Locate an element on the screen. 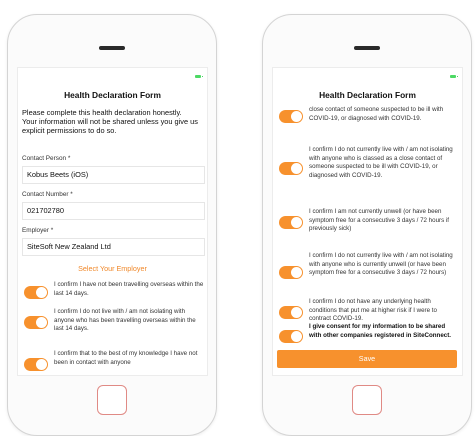 Image resolution: width=475 pixels, height=436 pixels. contact-person-label: Contact Person * is located at coordinates (46, 158).